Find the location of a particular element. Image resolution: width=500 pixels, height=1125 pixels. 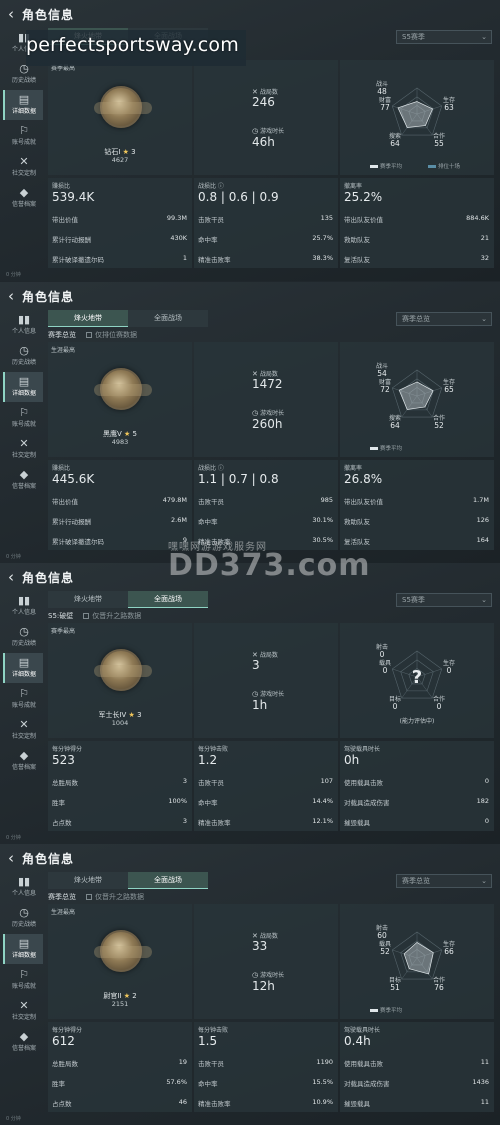

filter-row: 赛季总览 仅排位赛数据 is located at coordinates (92, 335).